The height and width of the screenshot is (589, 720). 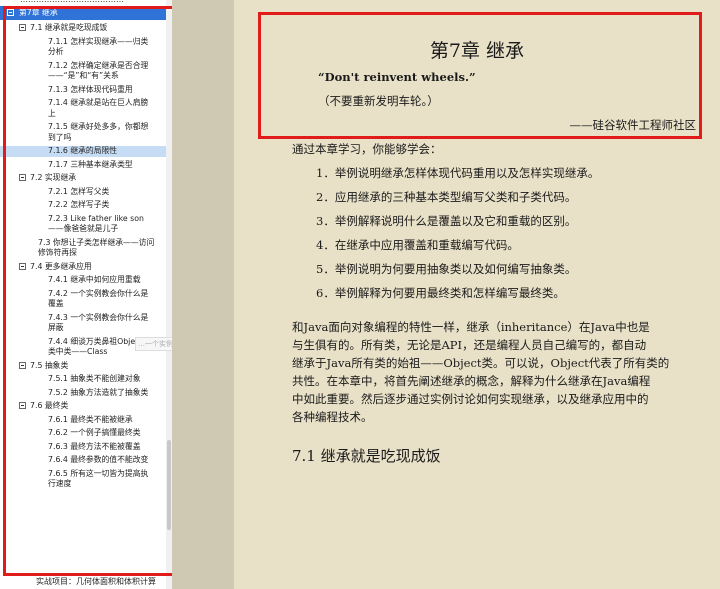 What do you see at coordinates (83, 406) in the screenshot?
I see `toc-section-7-6: 7.6 最终类` at bounding box center [83, 406].